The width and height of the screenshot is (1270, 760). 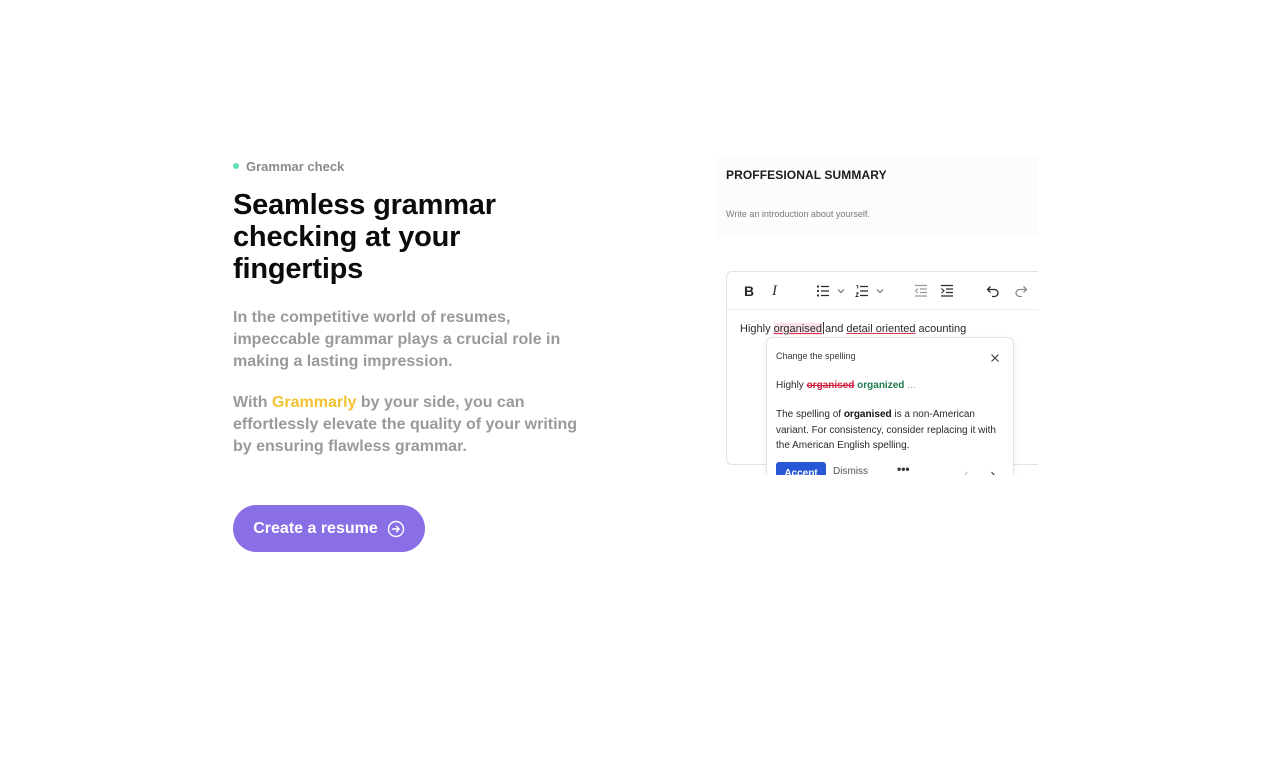 I want to click on text-caret, so click(x=823, y=328).